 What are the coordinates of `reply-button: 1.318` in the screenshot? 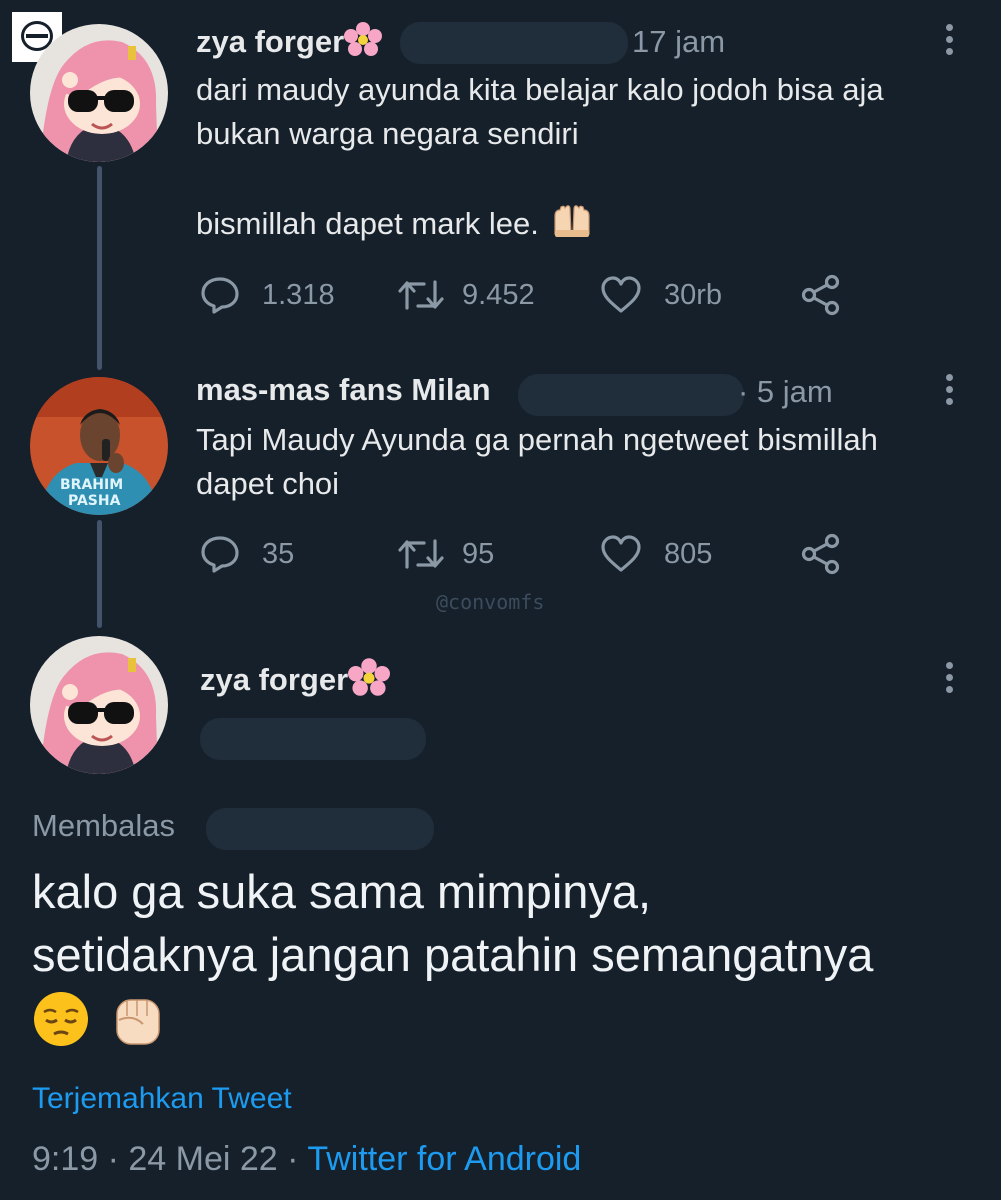 It's located at (267, 295).